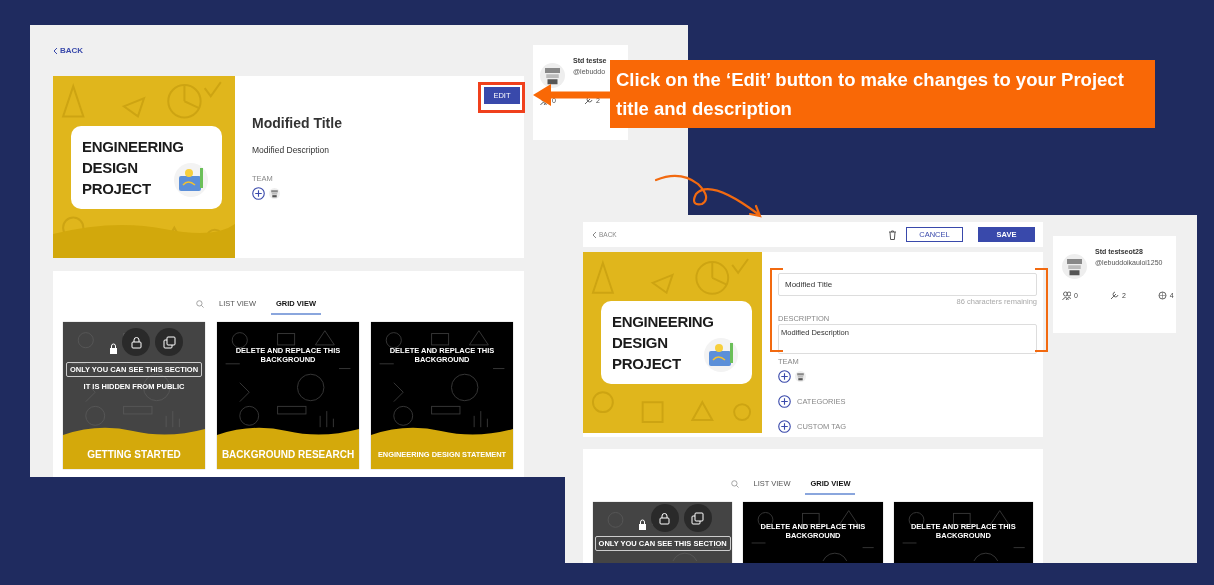  What do you see at coordinates (1066, 295) in the screenshot?
I see `people-icon` at bounding box center [1066, 295].